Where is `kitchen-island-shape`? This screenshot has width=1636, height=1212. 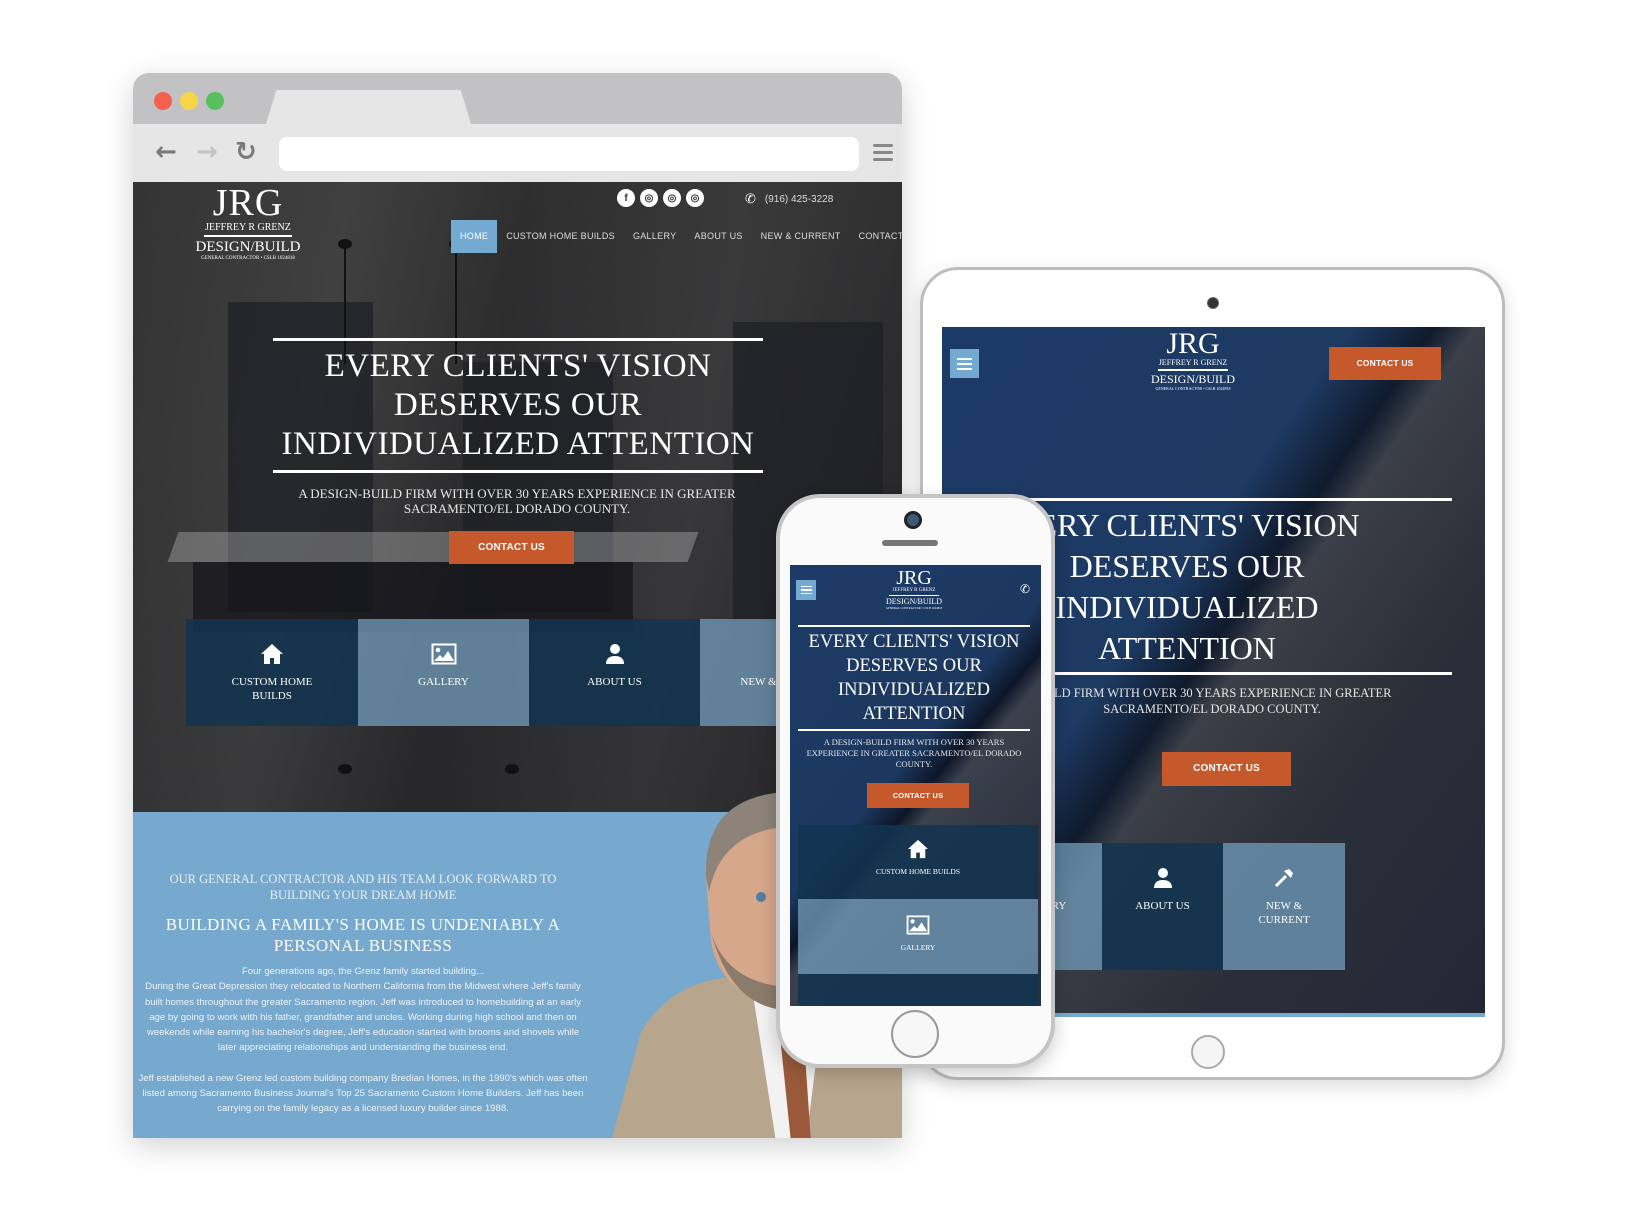 kitchen-island-shape is located at coordinates (433, 547).